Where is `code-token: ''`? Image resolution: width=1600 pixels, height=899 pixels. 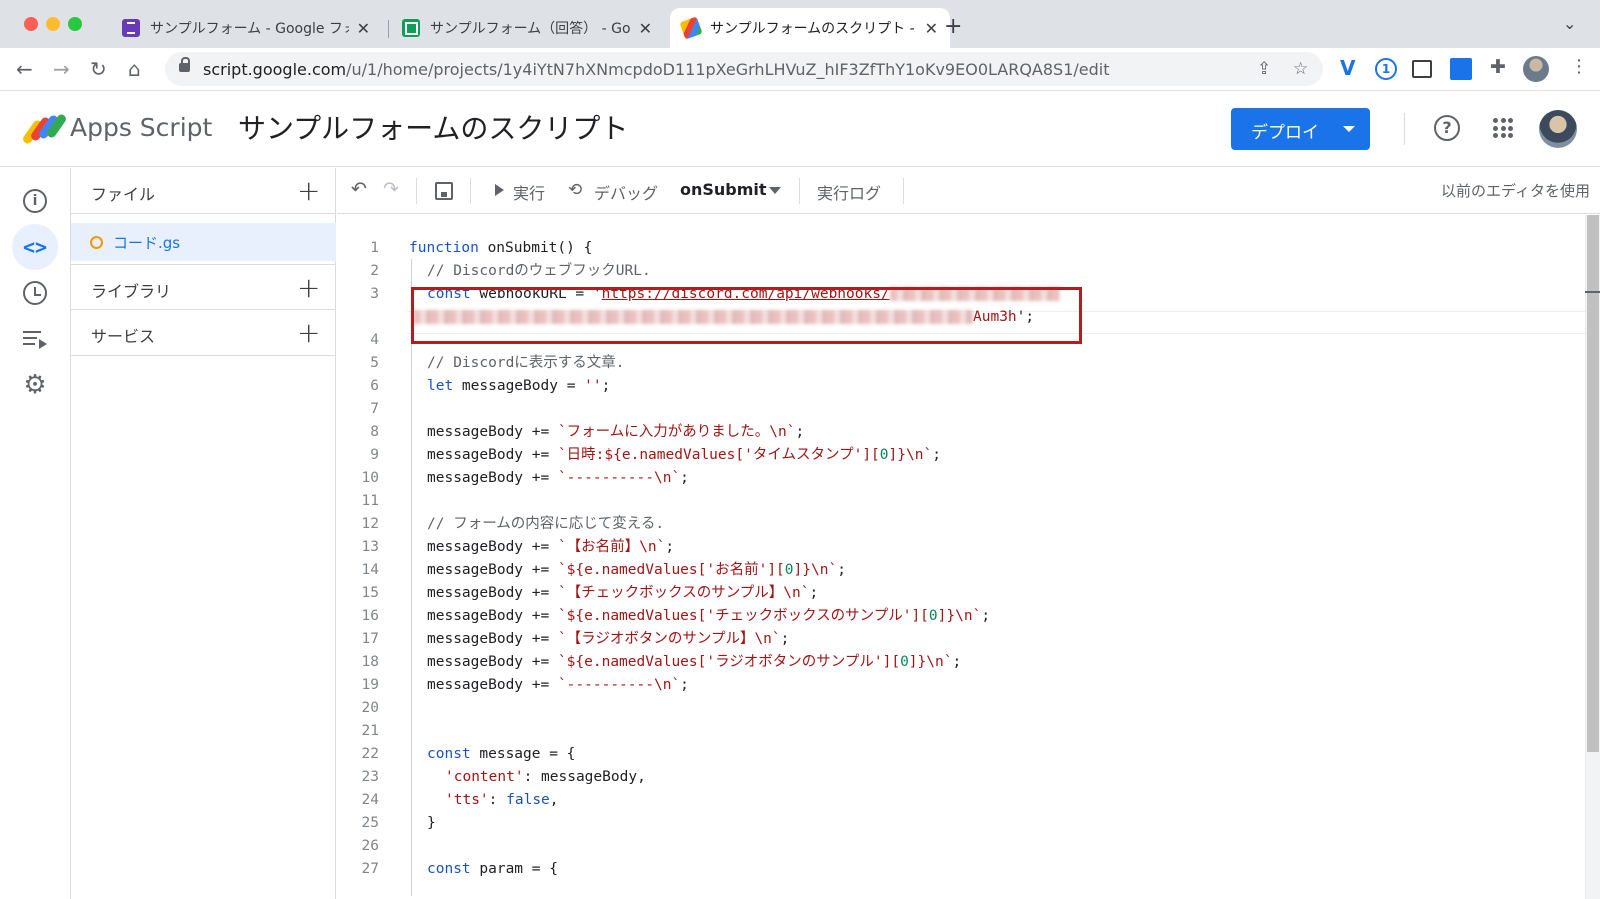
code-token: '' is located at coordinates (593, 386).